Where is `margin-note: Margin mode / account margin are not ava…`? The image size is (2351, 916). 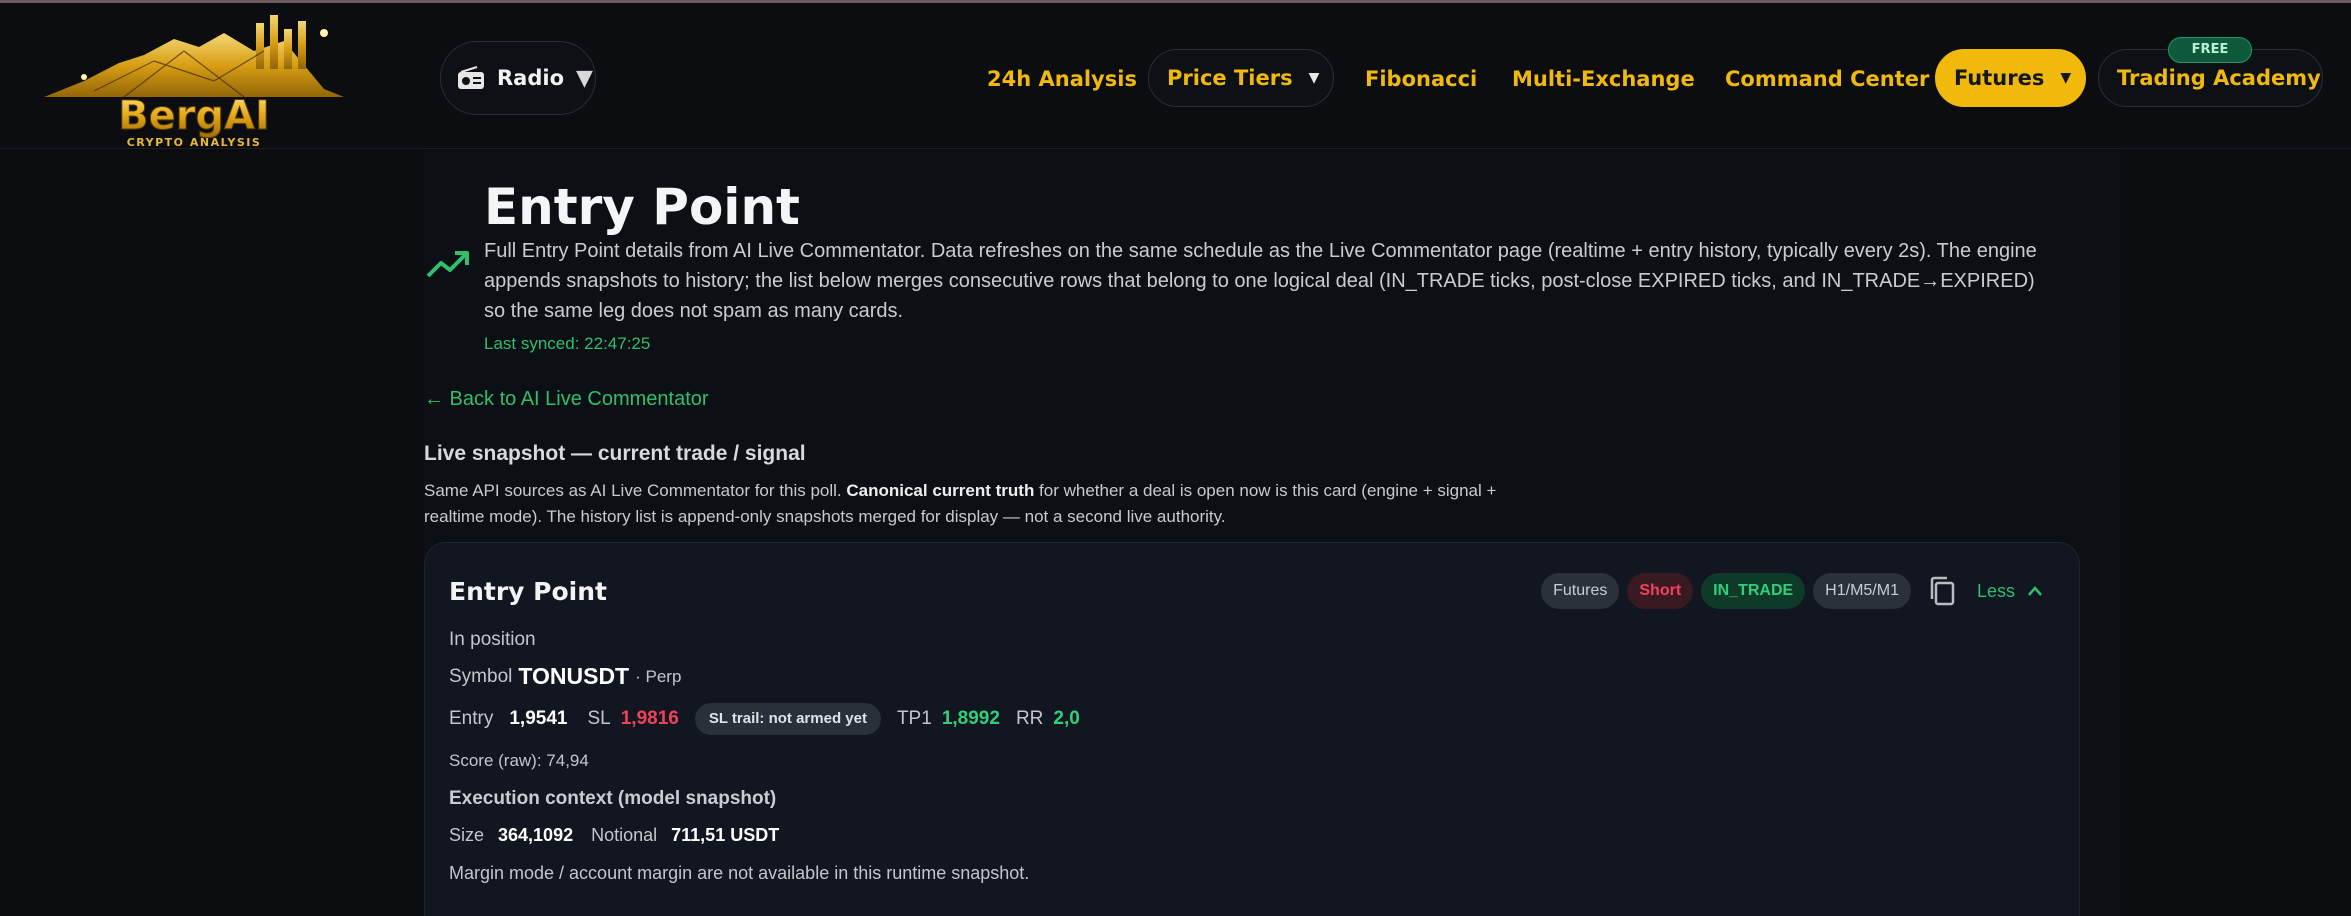 margin-note: Margin mode / account margin are not ava… is located at coordinates (739, 873).